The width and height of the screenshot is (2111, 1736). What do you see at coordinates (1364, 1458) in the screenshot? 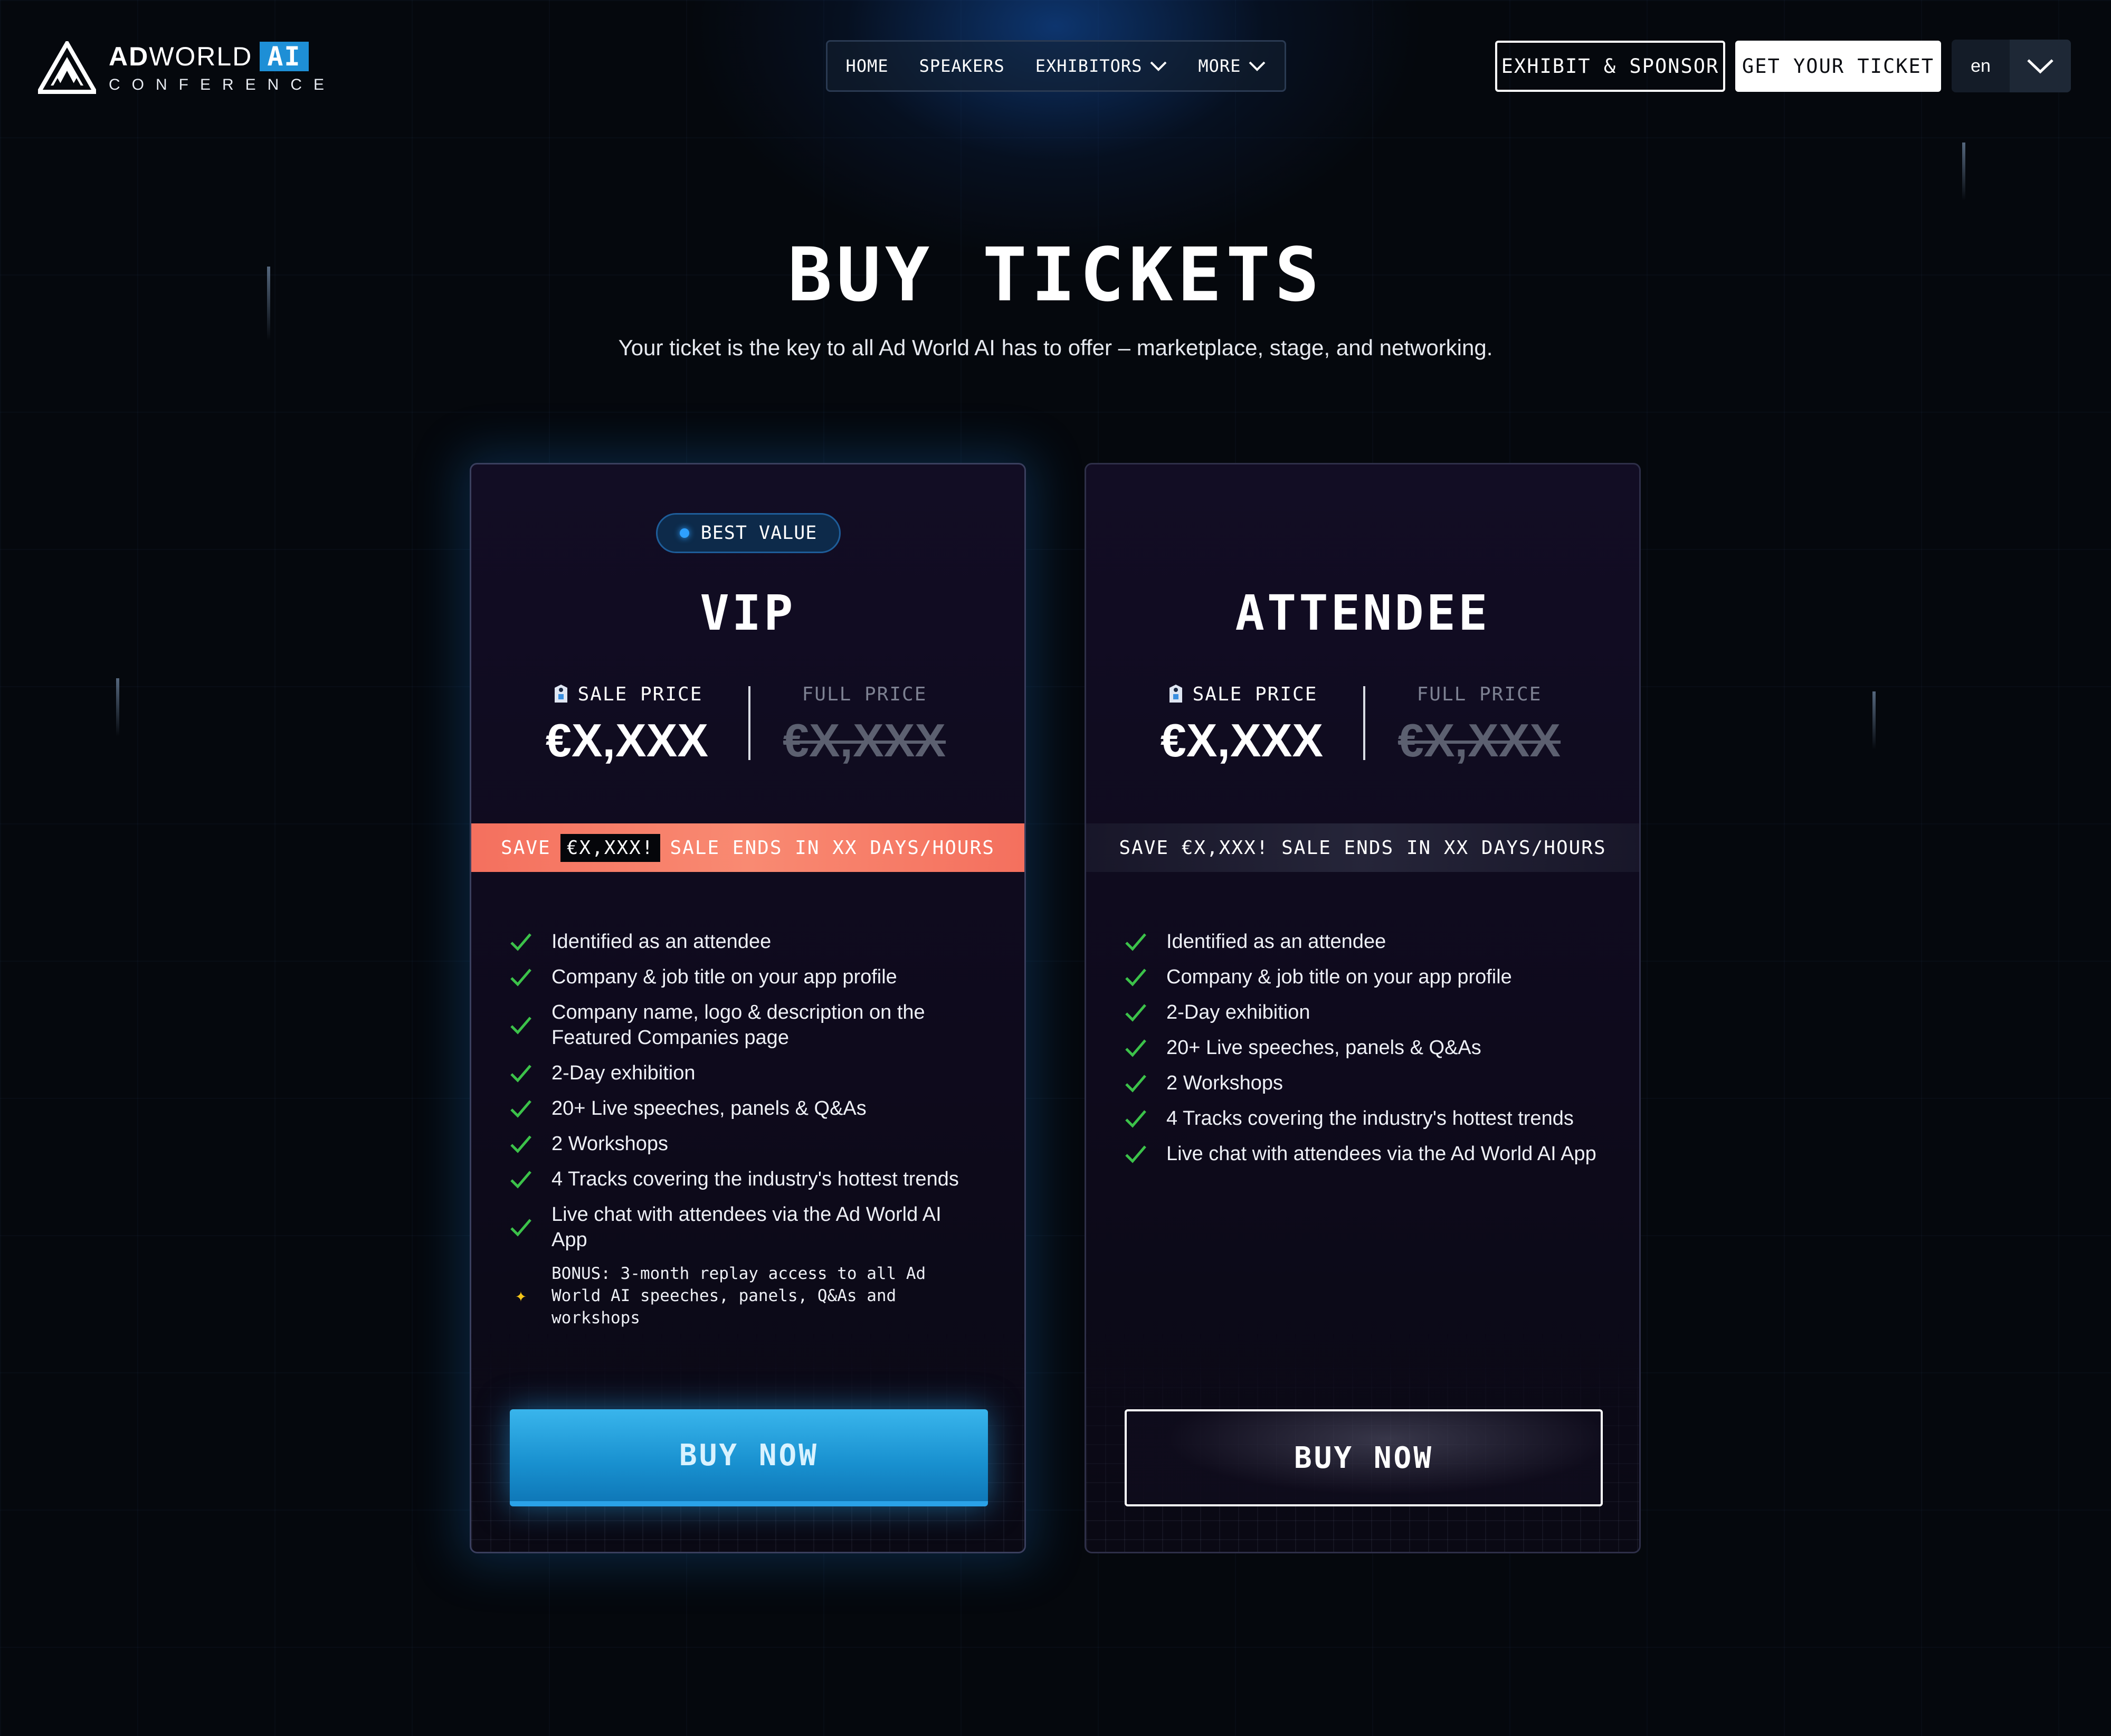
I see `attendee-buy-now-button: BUY NOW` at bounding box center [1364, 1458].